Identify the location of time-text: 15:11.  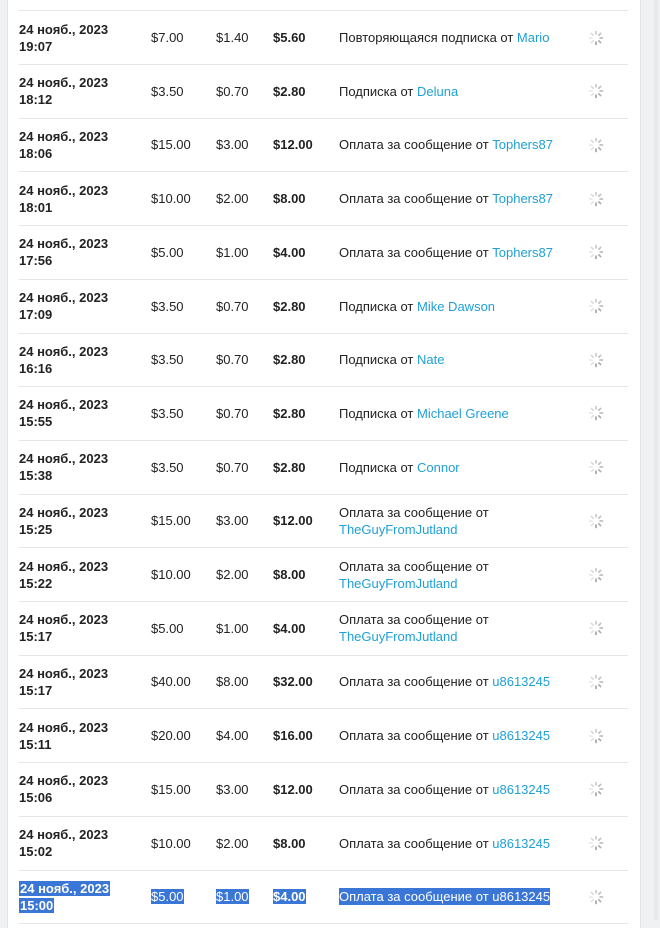
(35, 744).